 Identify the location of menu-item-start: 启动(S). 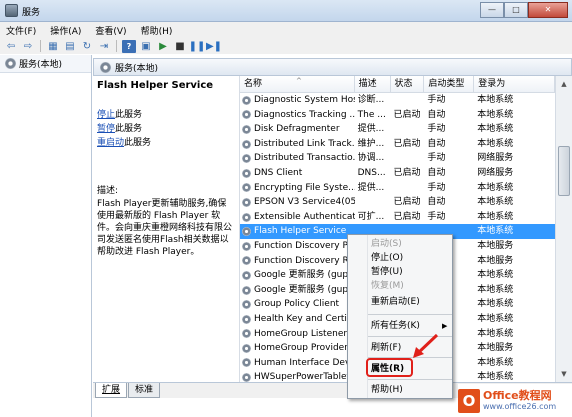
(386, 244).